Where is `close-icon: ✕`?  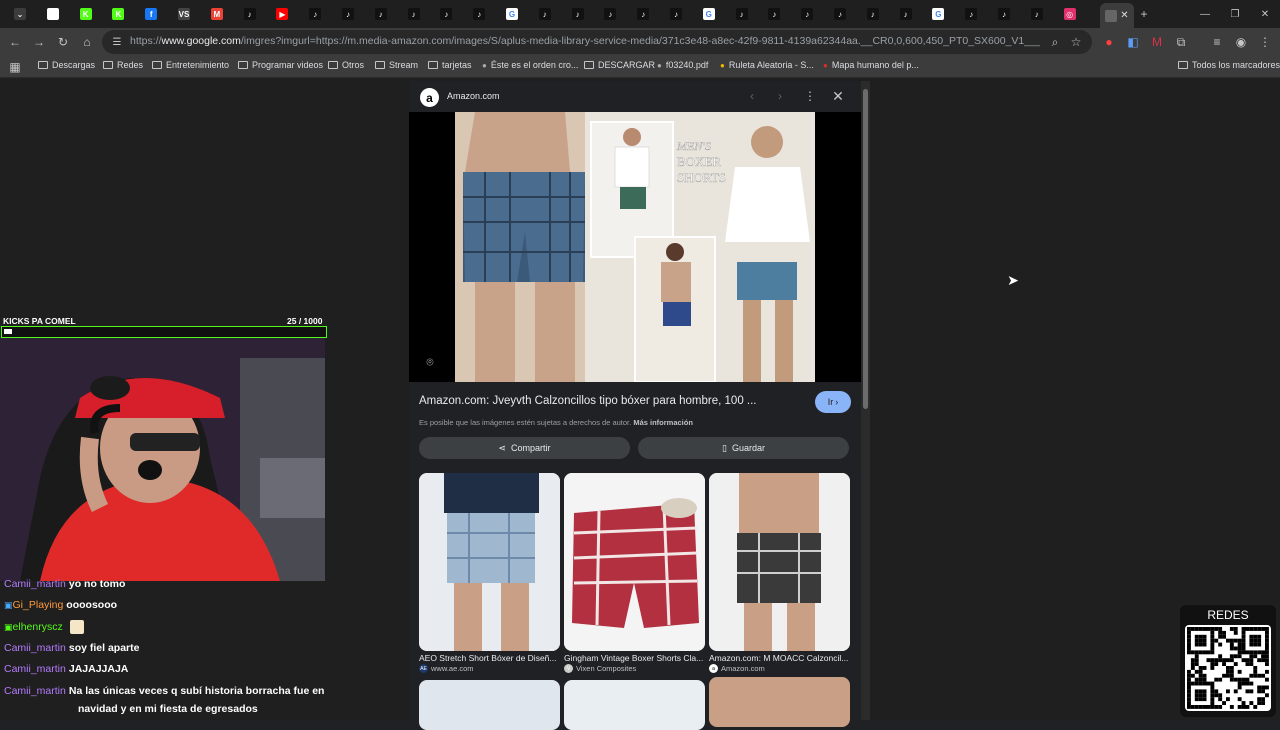
close-icon: ✕ is located at coordinates (838, 96).